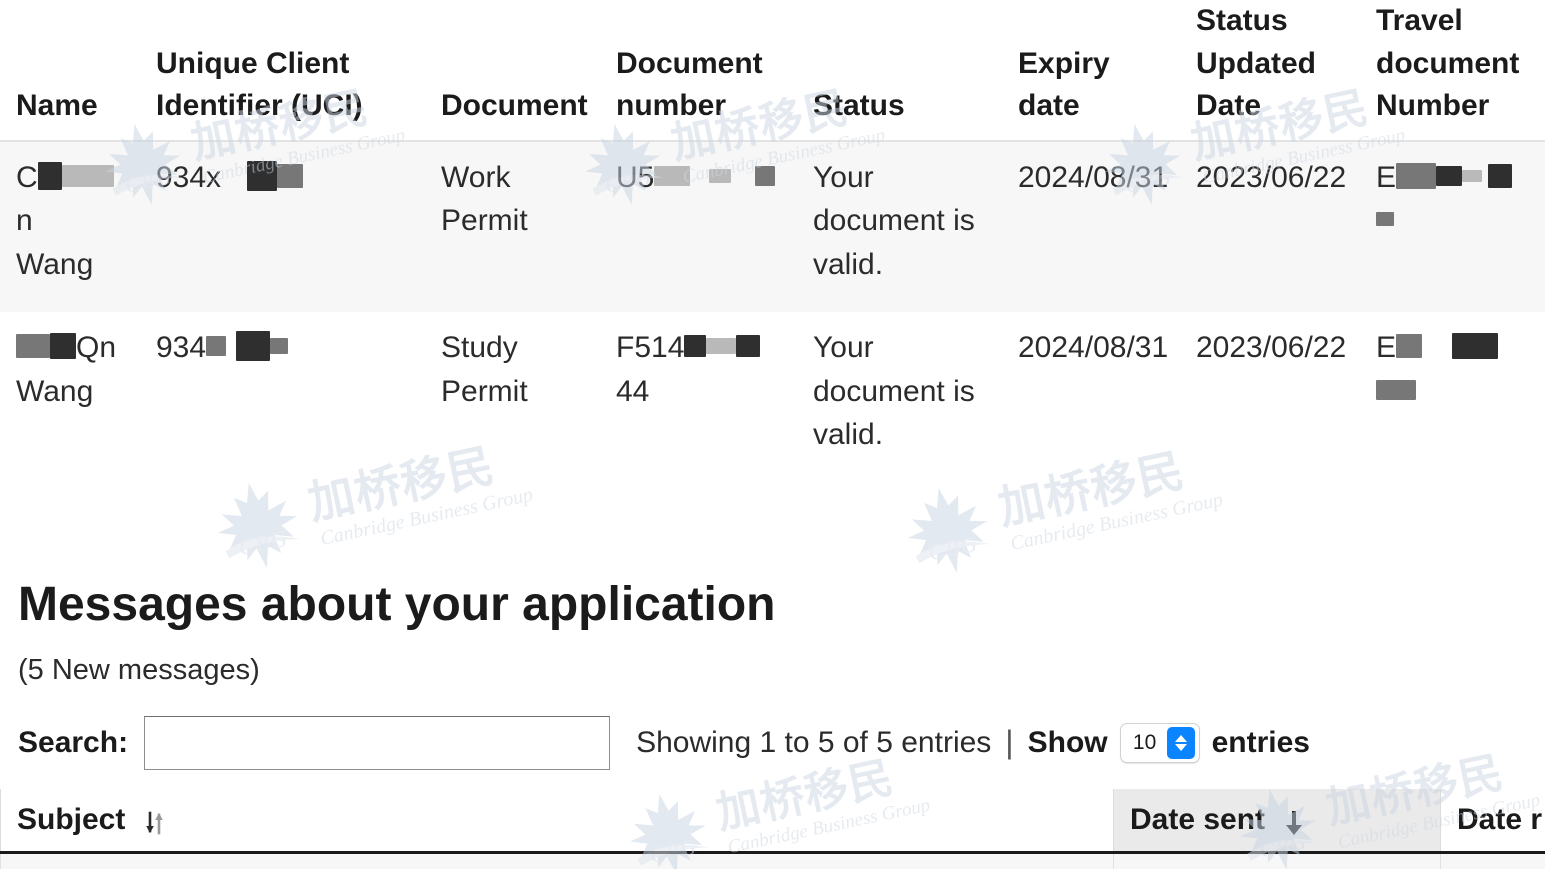 This screenshot has height=869, width=1545. Describe the element at coordinates (397, 604) in the screenshot. I see `page-title: Messages about your application` at that location.